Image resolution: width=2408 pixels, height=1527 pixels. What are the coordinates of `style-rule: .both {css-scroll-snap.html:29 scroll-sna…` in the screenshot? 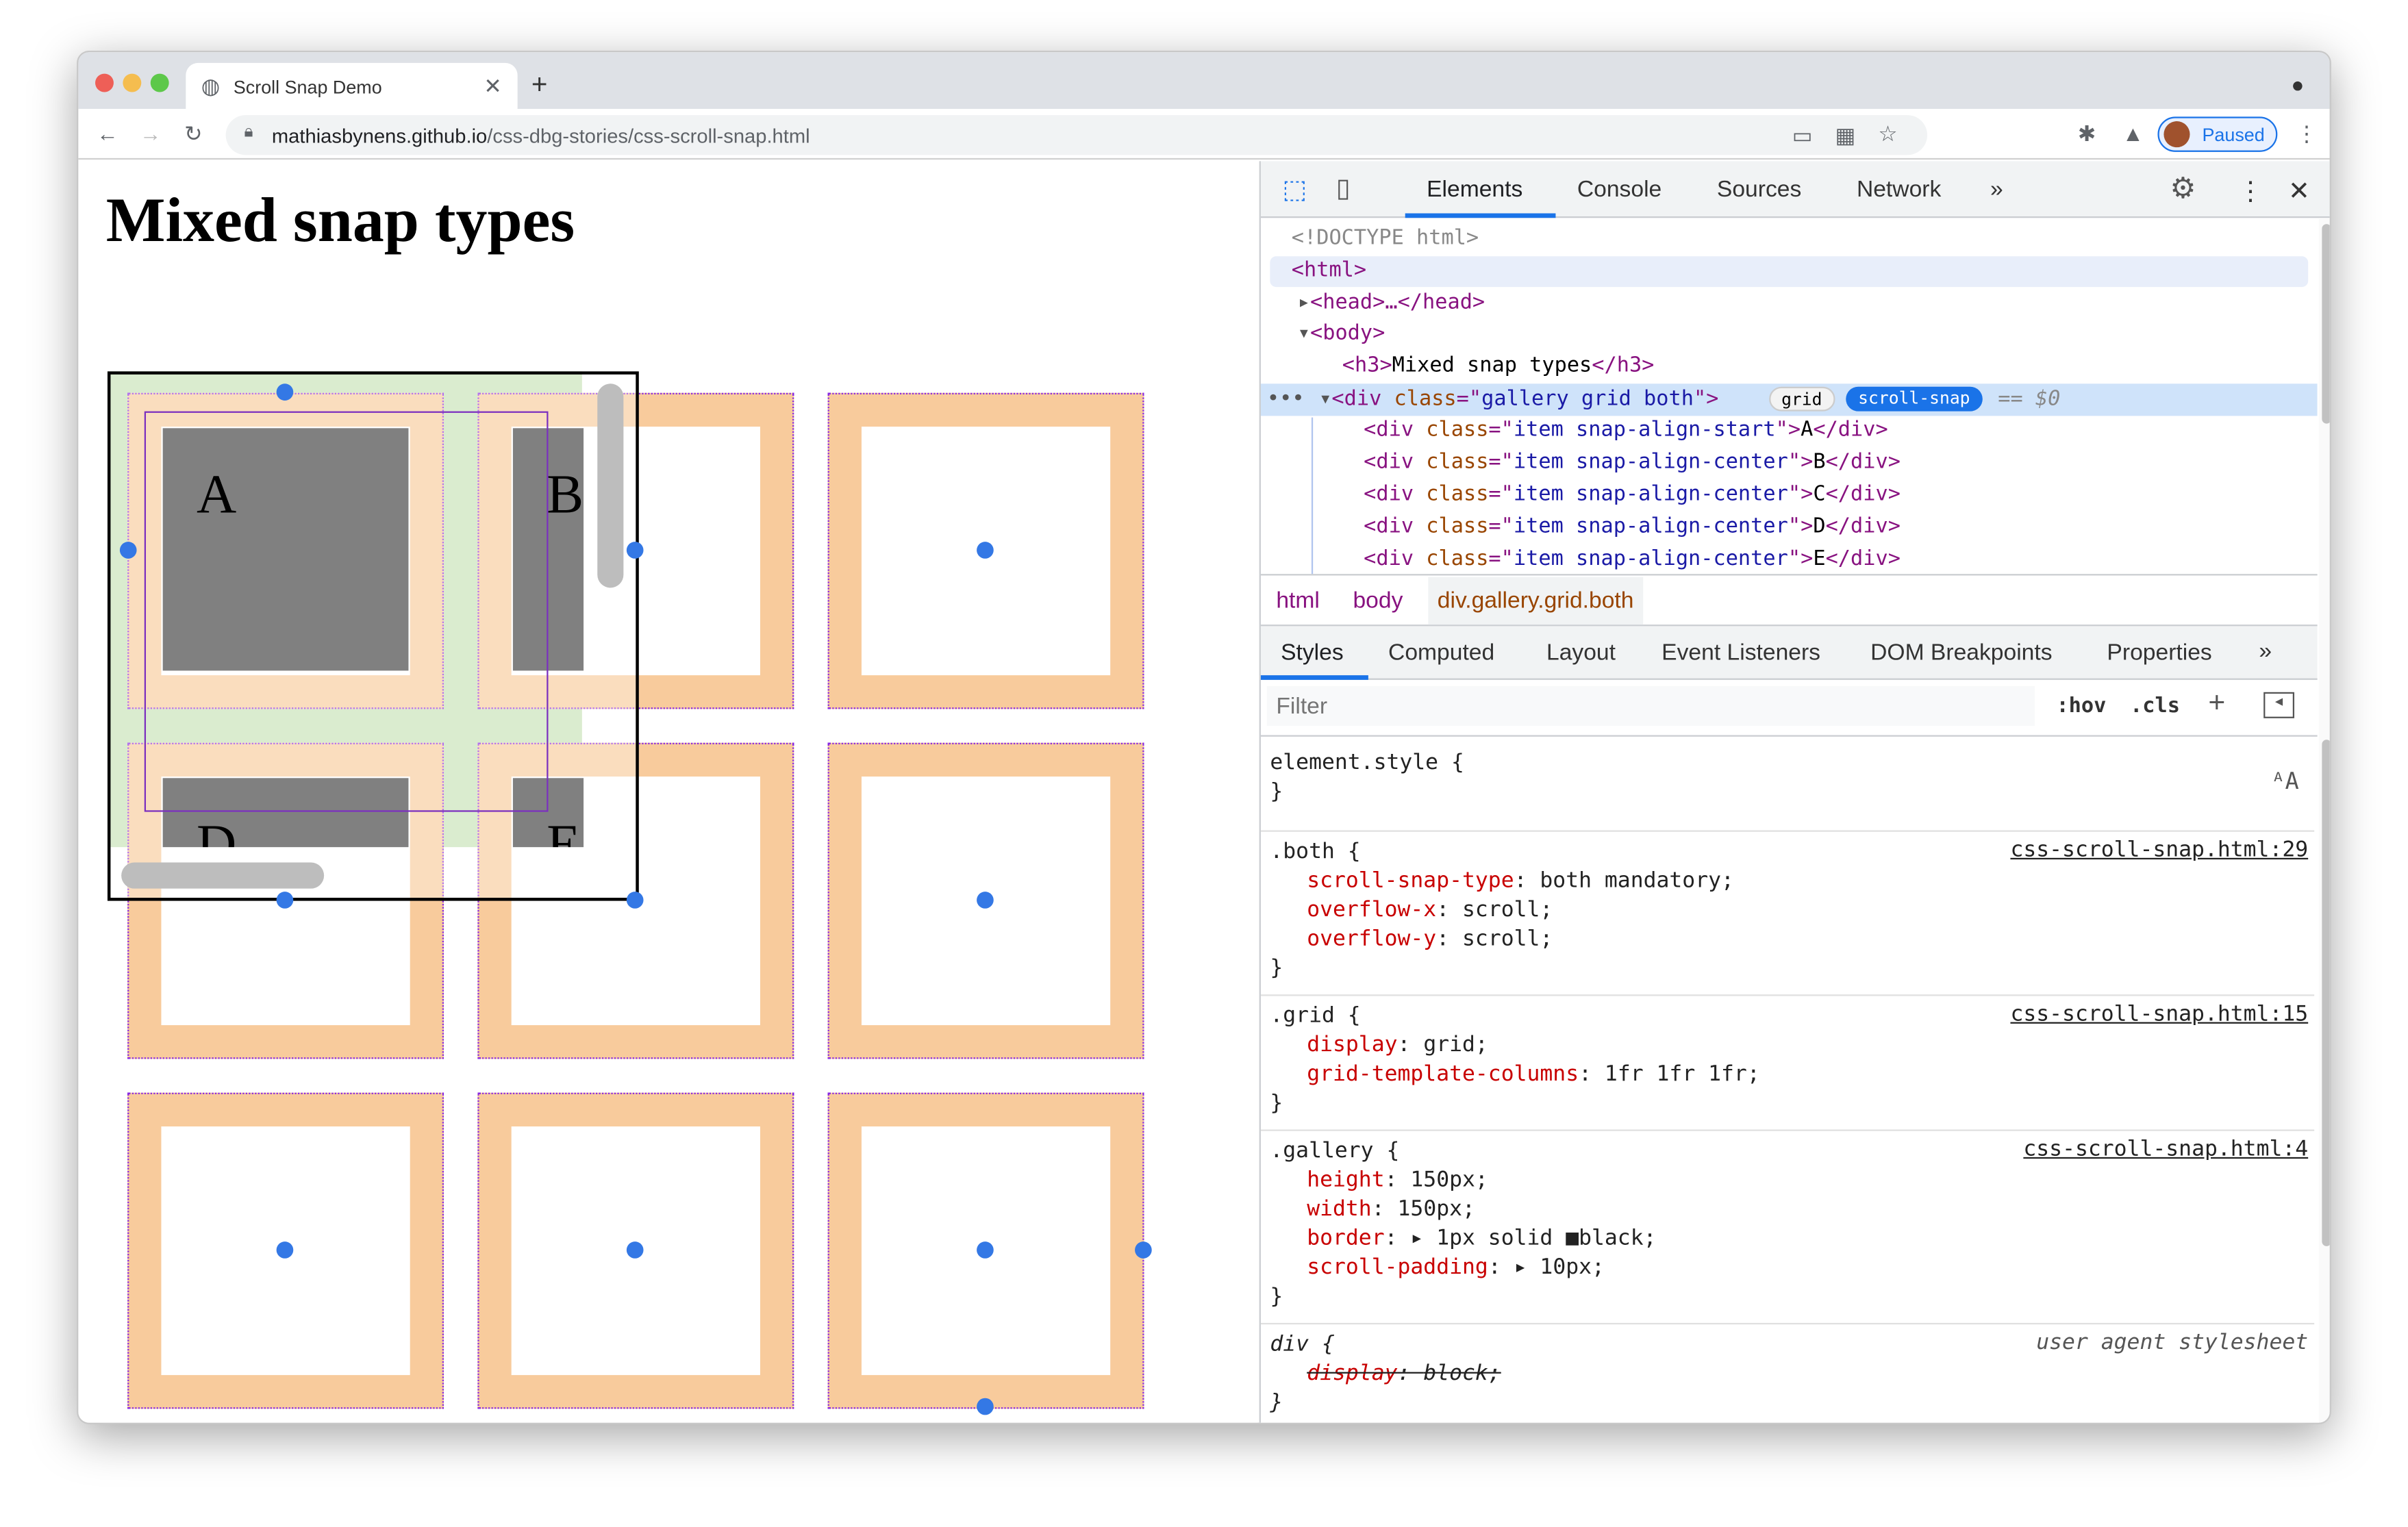 It's located at (1787, 914).